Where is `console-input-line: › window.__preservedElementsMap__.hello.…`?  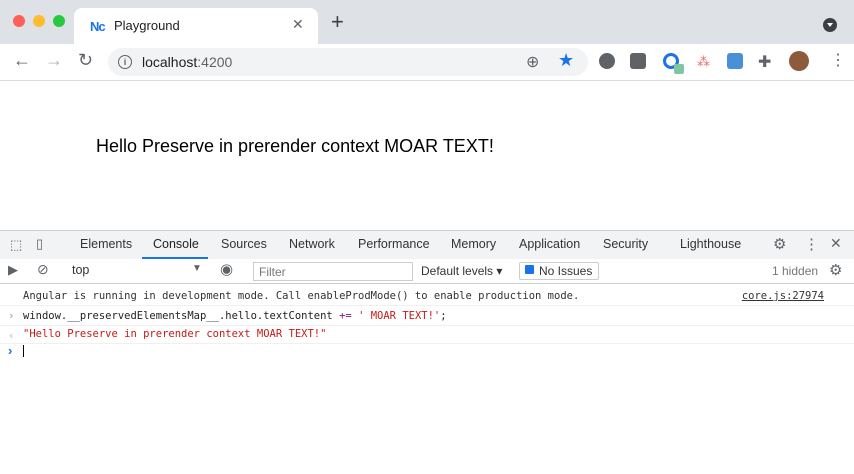 console-input-line: › window.__preservedElementsMap__.hello.… is located at coordinates (427, 315).